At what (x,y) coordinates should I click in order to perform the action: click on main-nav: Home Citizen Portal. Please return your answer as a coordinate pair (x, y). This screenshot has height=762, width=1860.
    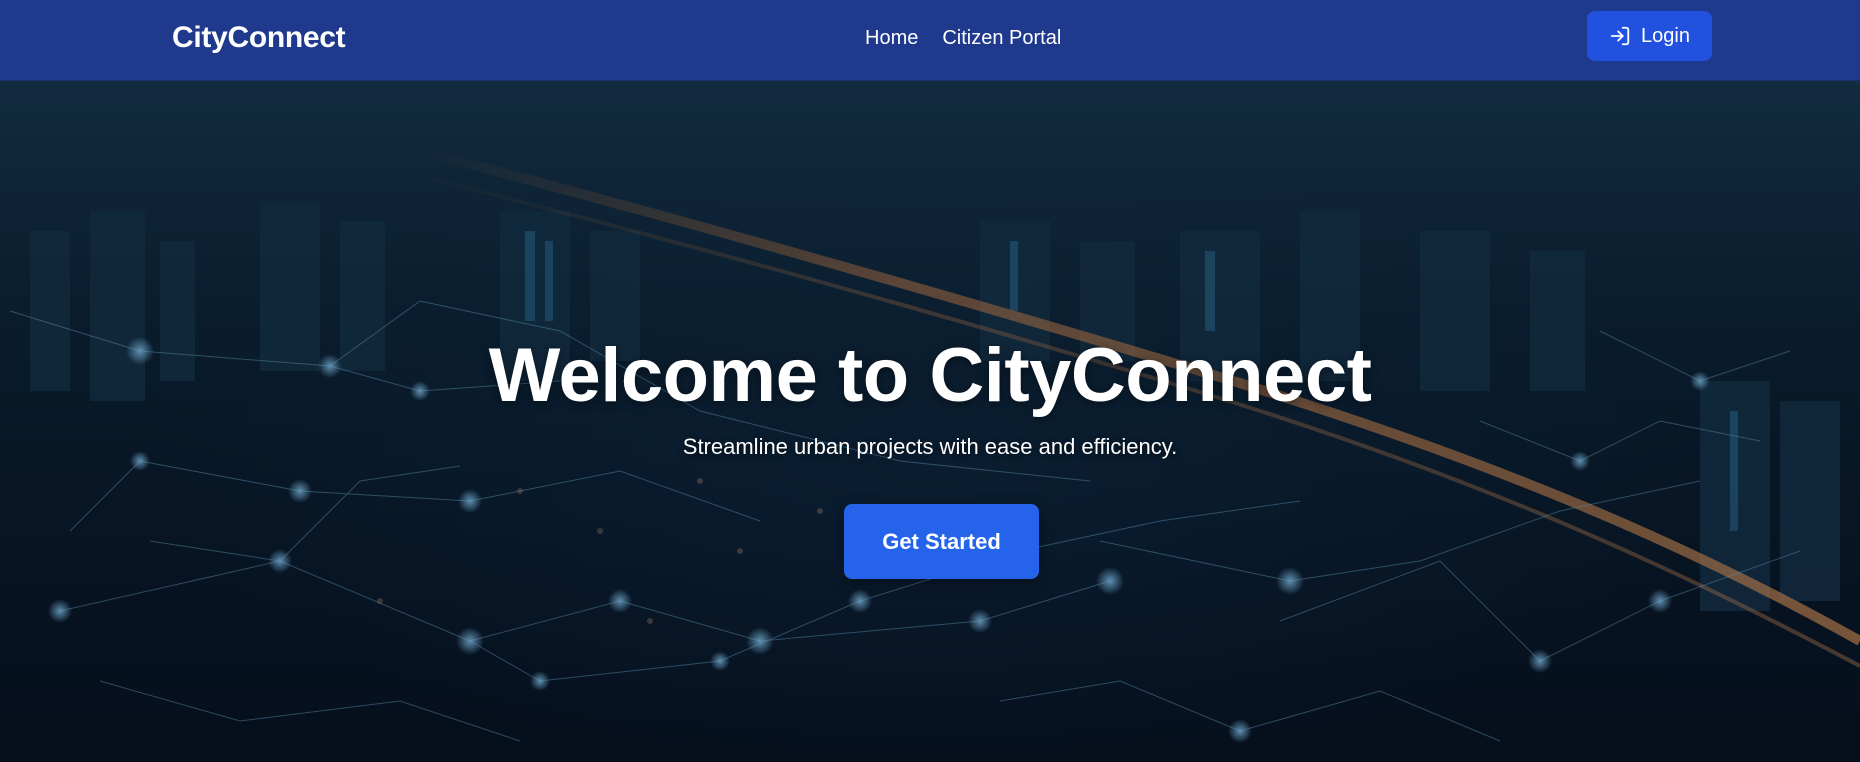
    Looking at the image, I should click on (963, 38).